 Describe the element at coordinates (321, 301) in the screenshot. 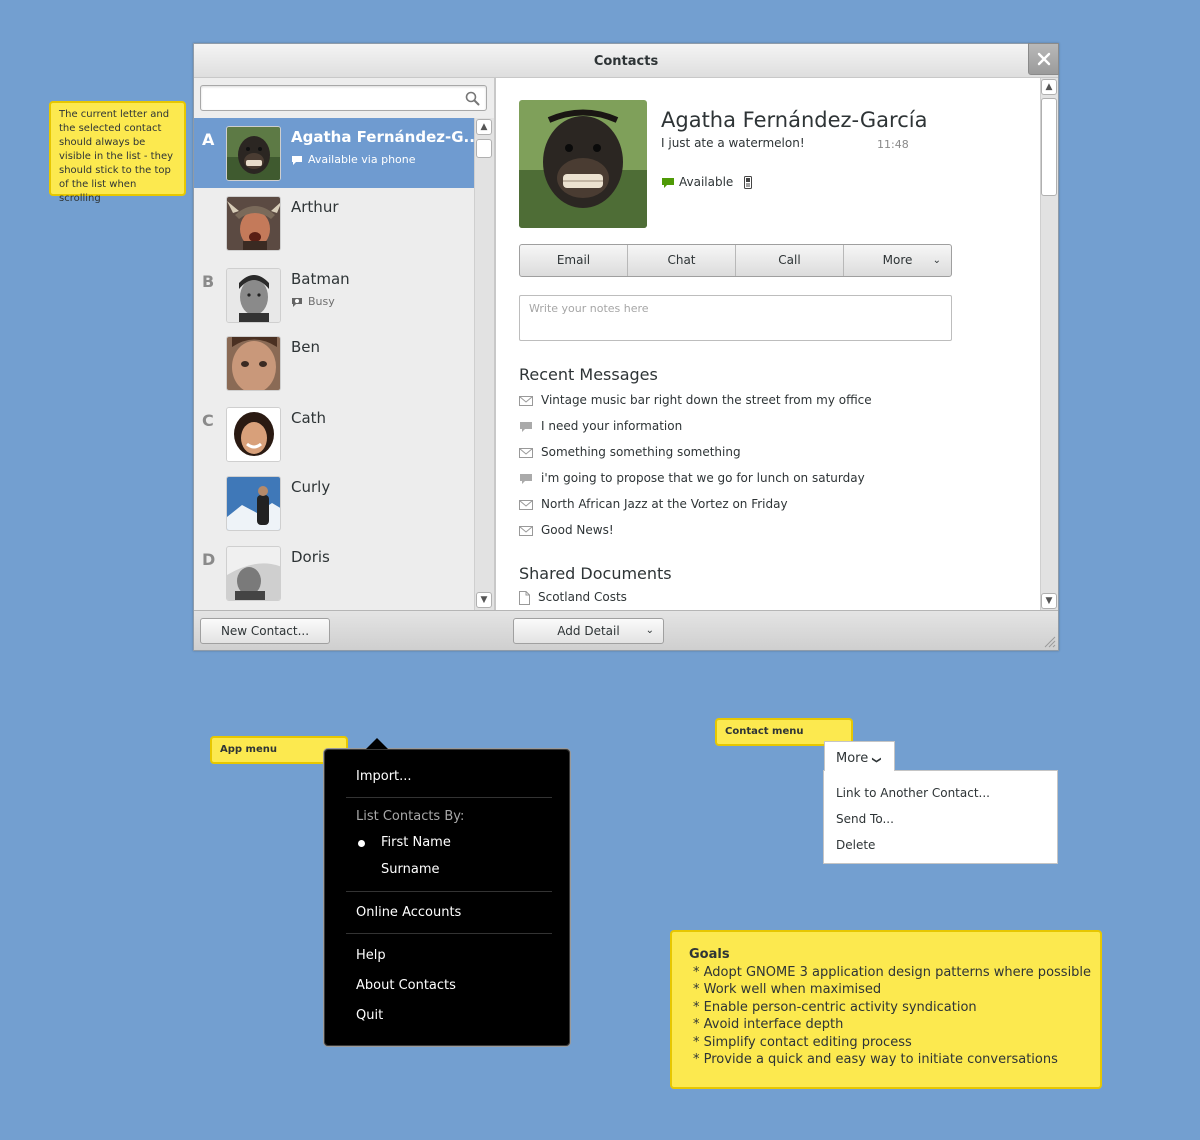

I see `contact-status-text: Busy` at that location.